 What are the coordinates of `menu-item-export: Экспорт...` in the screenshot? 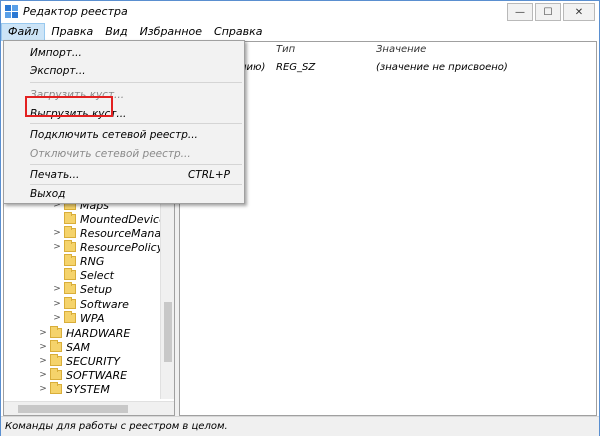 It's located at (124, 71).